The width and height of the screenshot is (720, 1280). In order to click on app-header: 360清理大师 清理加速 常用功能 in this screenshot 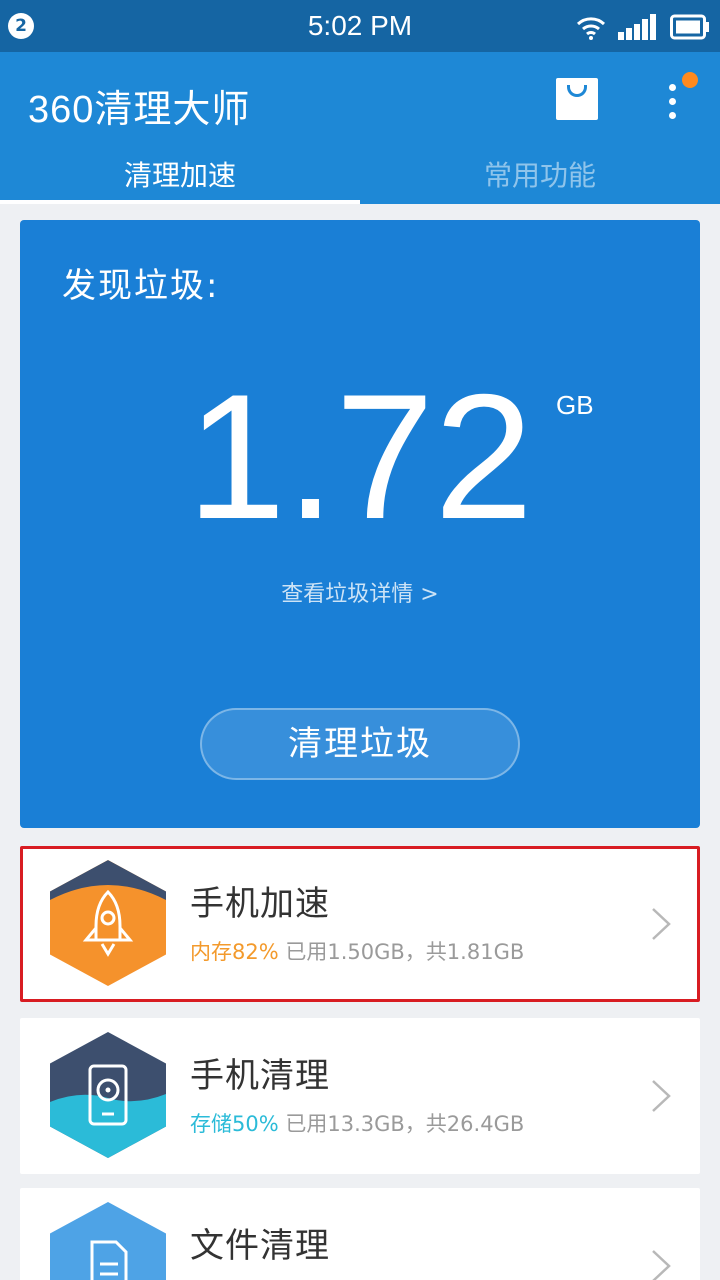, I will do `click(360, 128)`.